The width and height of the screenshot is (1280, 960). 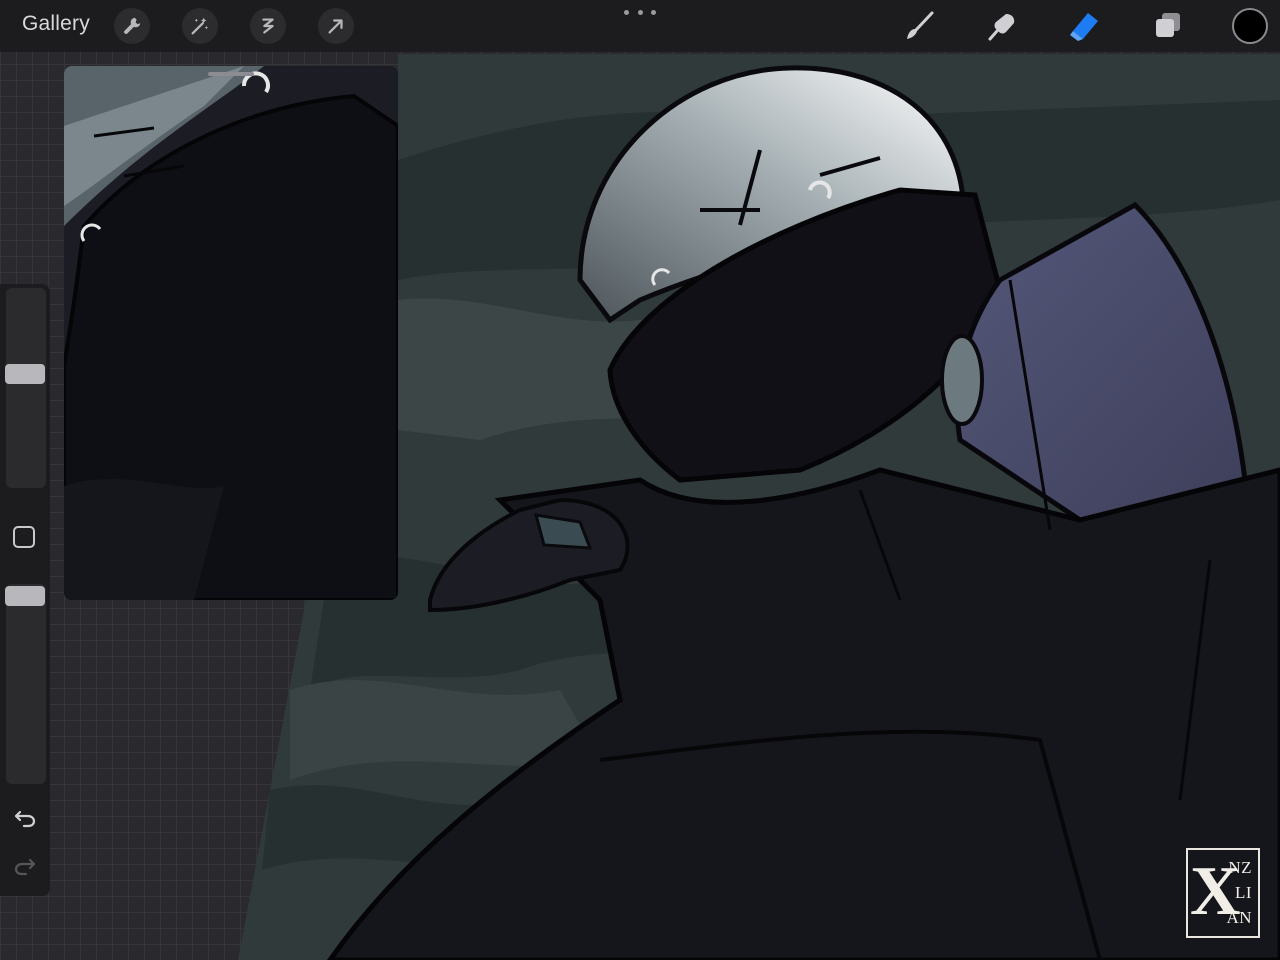 I want to click on actions-button, so click(x=132, y=26).